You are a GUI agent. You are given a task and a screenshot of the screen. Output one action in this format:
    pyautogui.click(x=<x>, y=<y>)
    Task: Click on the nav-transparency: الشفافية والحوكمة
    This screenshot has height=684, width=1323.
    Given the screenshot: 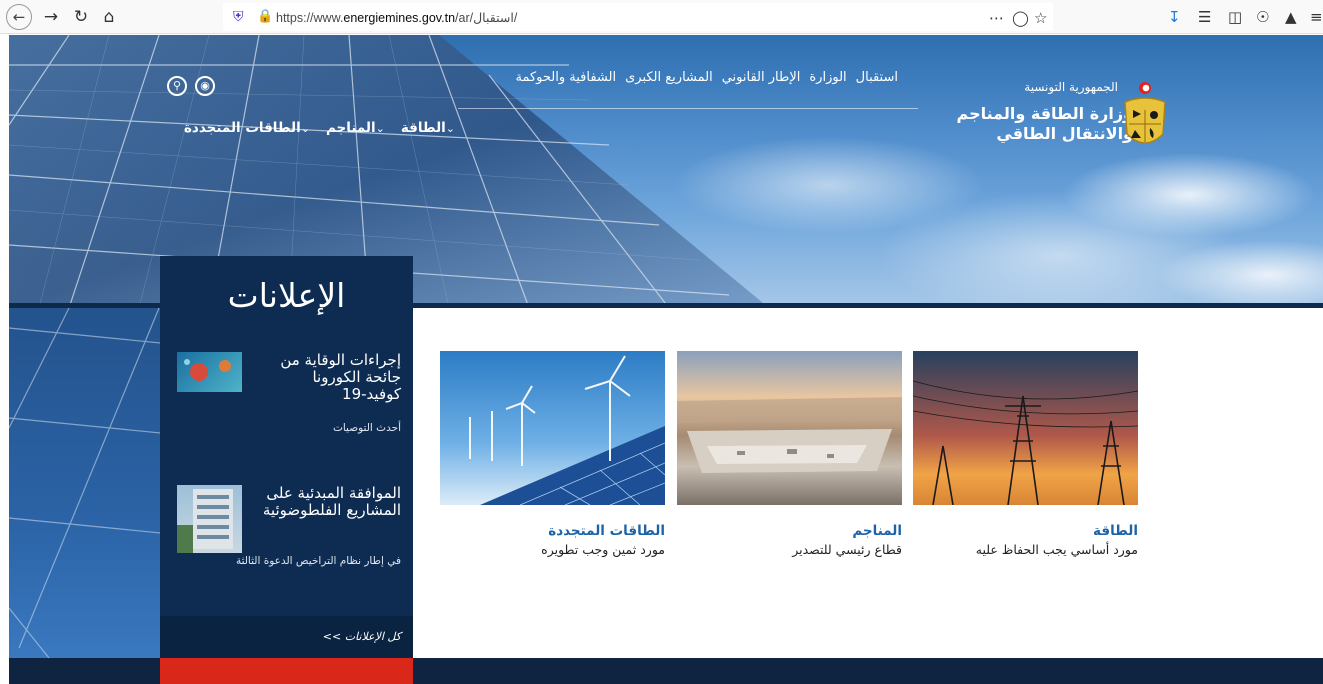 What is the action you would take?
    pyautogui.click(x=566, y=77)
    